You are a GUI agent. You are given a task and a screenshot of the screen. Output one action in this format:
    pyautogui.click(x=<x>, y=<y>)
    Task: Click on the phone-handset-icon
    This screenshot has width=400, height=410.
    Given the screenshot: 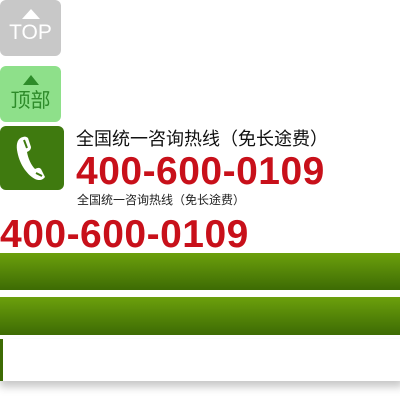 What is the action you would take?
    pyautogui.click(x=30, y=158)
    